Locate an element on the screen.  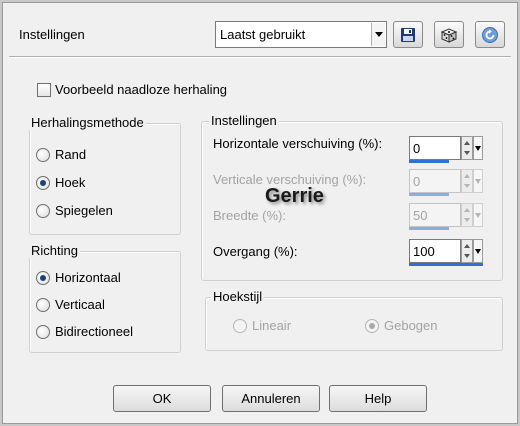
seamless-preview-label: Voorbeeld naadloze herhaling is located at coordinates (141, 89).